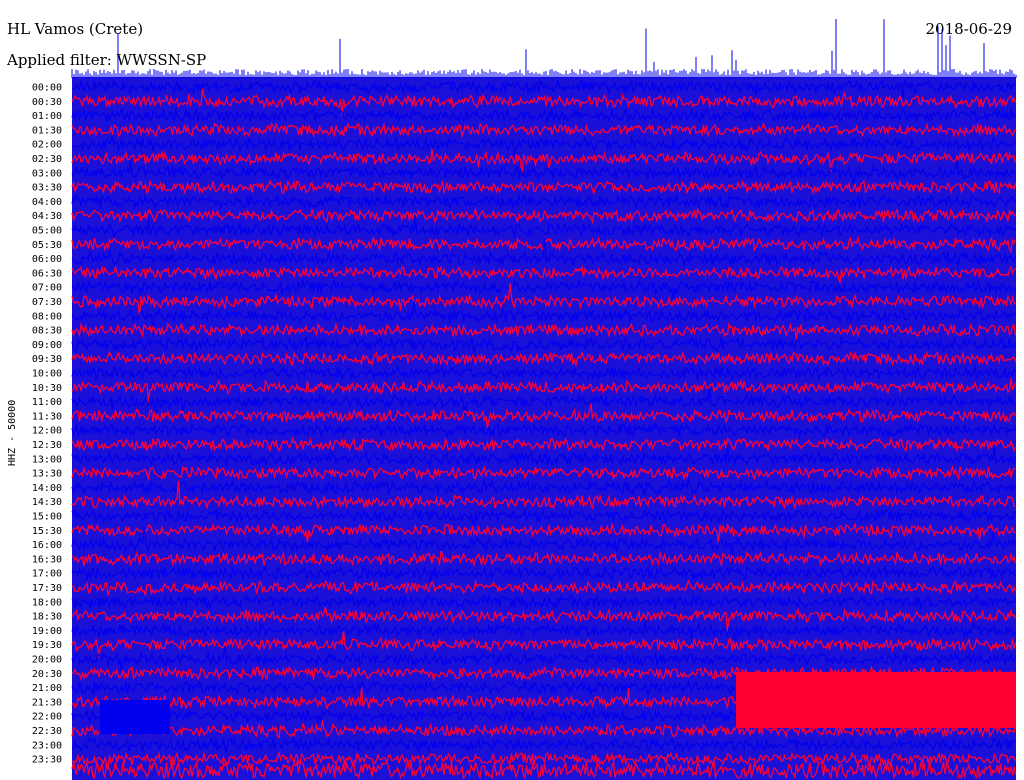 This screenshot has height=780, width=1024. What do you see at coordinates (47, 188) in the screenshot?
I see `time-tick-label: 03:30` at bounding box center [47, 188].